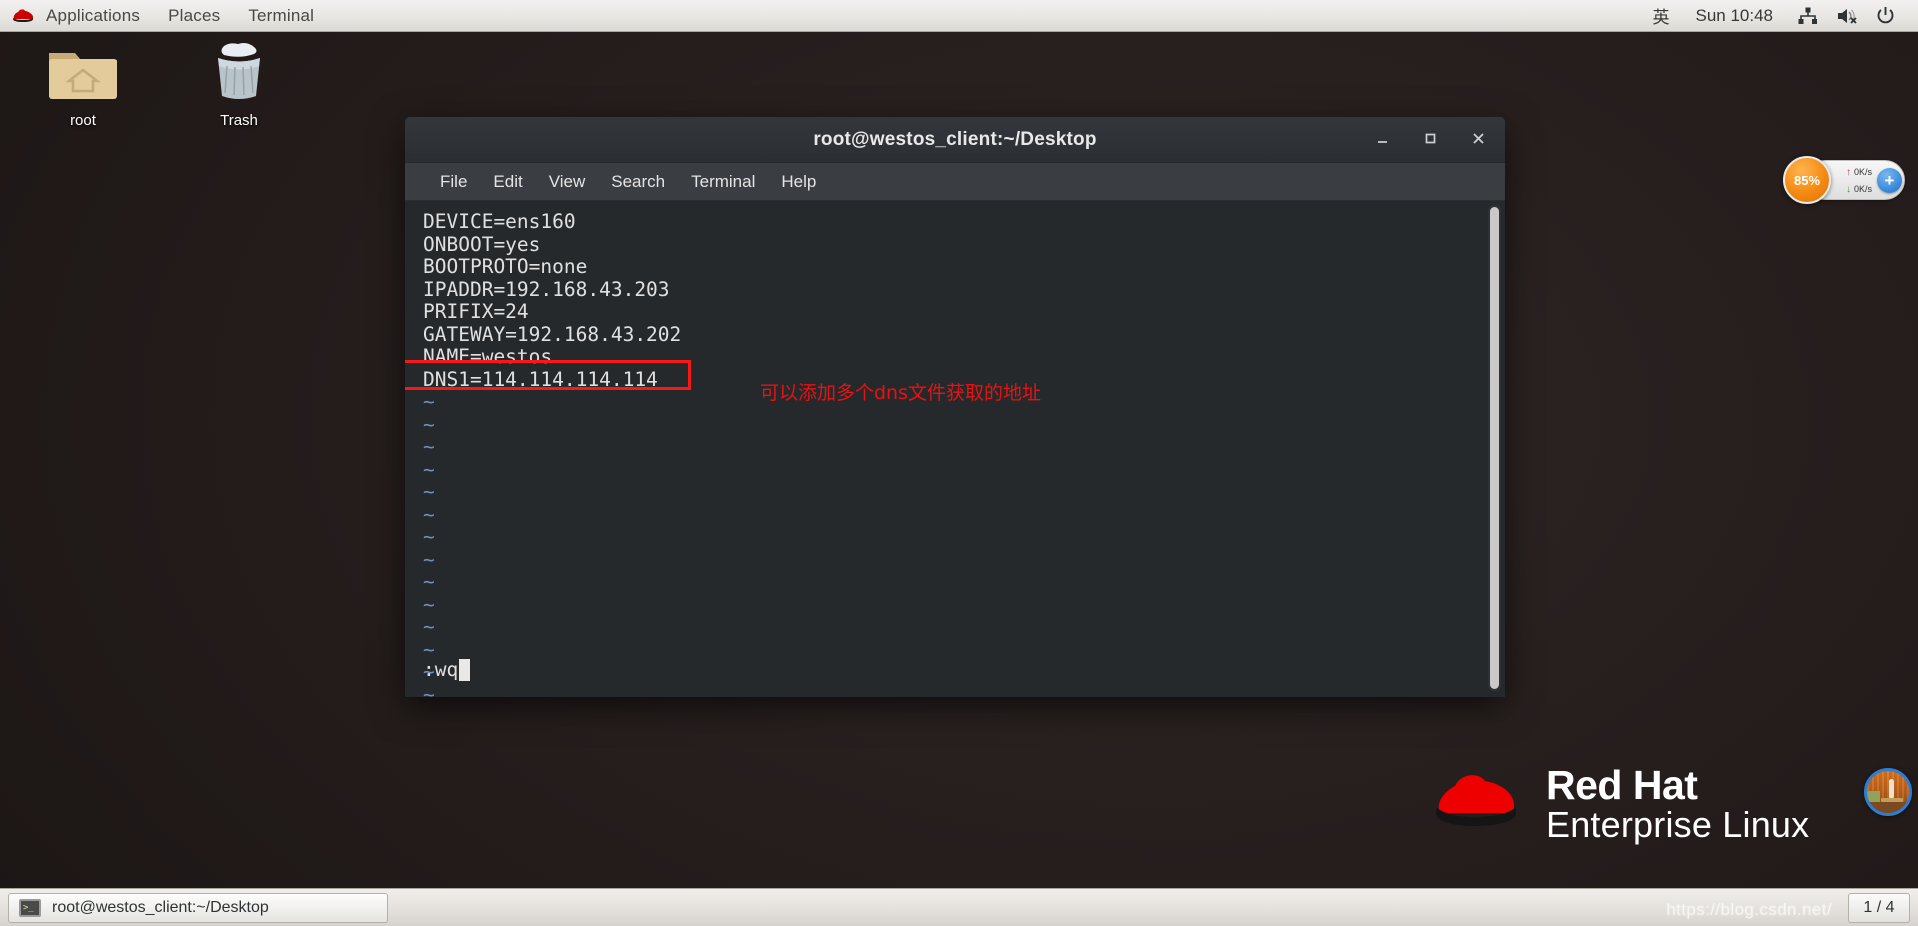 The image size is (1918, 926). What do you see at coordinates (239, 120) in the screenshot?
I see `desktop-icon-trash-label: Trash` at bounding box center [239, 120].